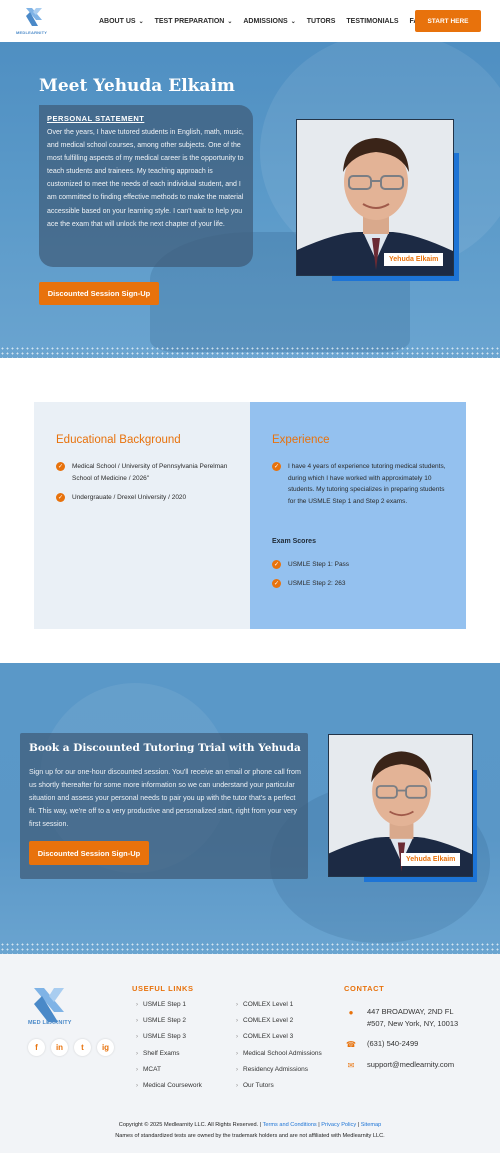 This screenshot has width=500, height=1153. I want to click on footer-link: › USMLE Step 3, so click(161, 1036).